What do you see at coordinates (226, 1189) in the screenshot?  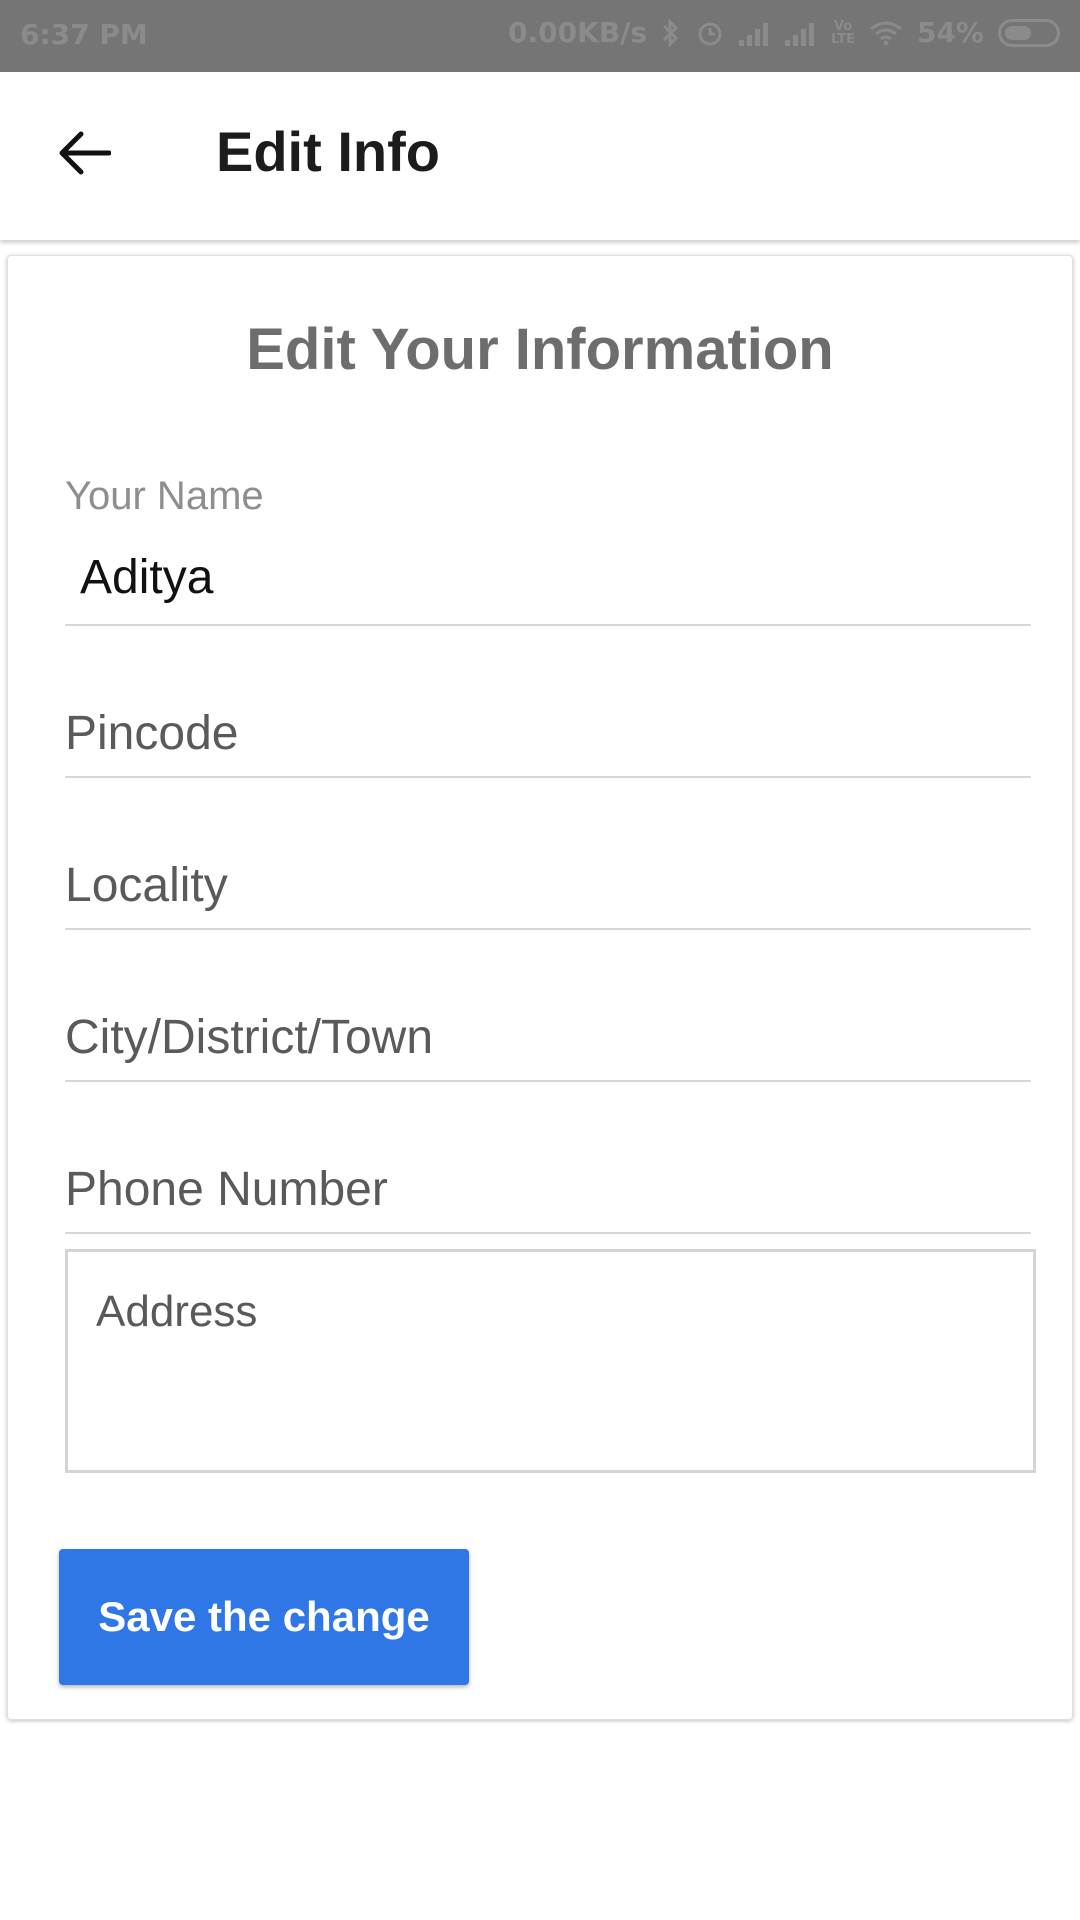 I see `phone-placeholder: Phone Number` at bounding box center [226, 1189].